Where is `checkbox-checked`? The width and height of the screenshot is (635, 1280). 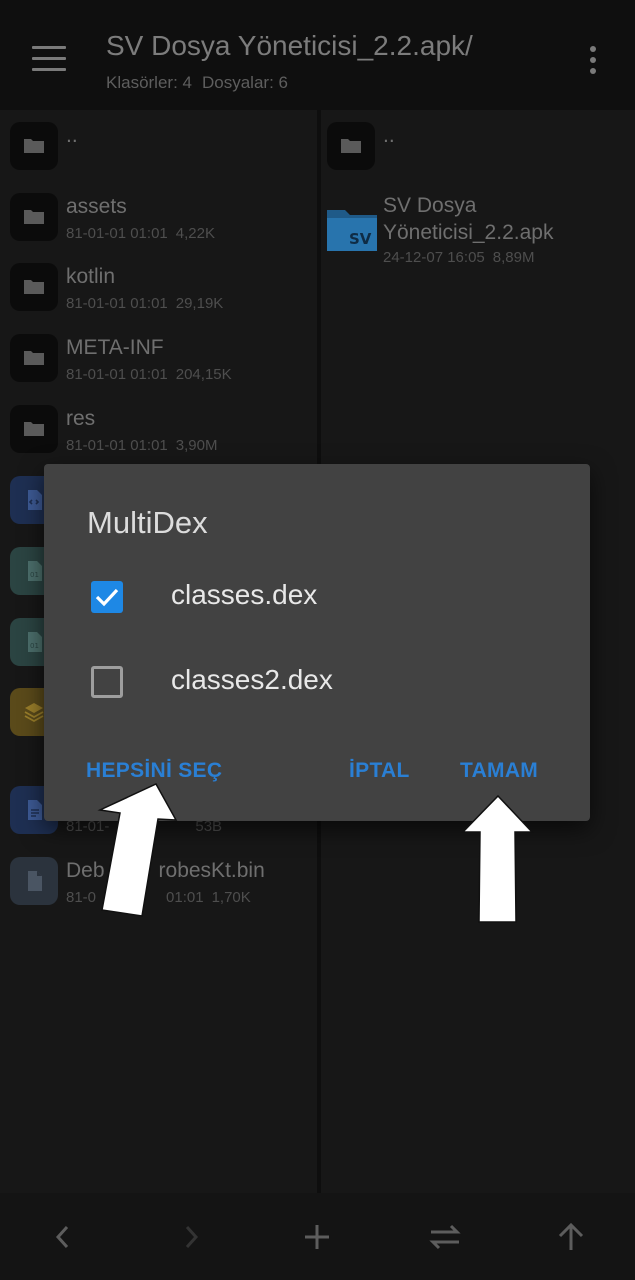
checkbox-checked is located at coordinates (107, 597).